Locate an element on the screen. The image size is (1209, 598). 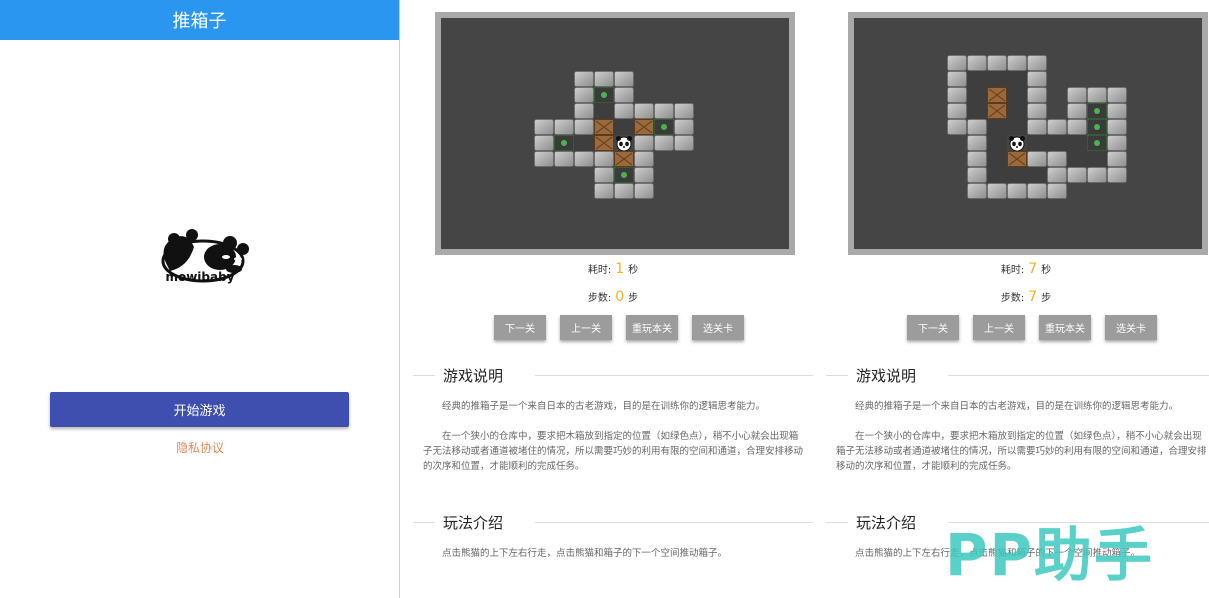
steps-value: 0 is located at coordinates (620, 297).